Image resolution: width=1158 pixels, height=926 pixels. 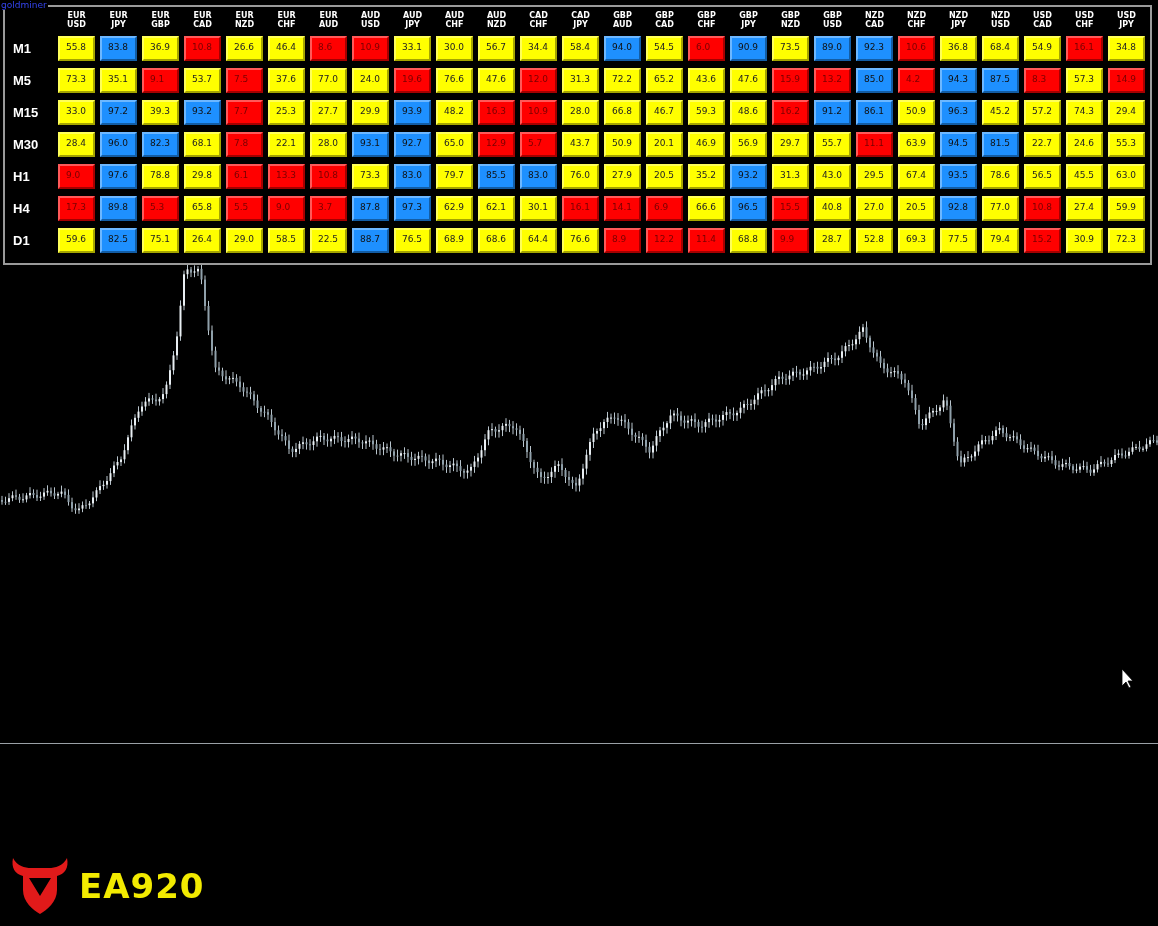 I want to click on value-cell: 66.6, so click(x=706, y=208).